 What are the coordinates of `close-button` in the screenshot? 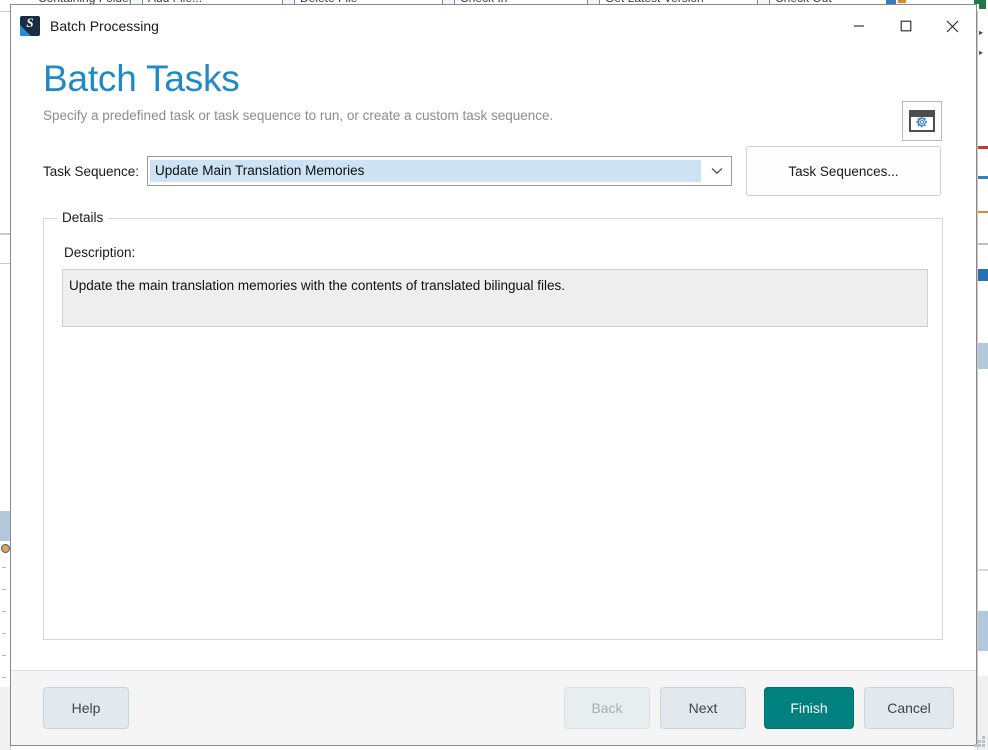 It's located at (952, 26).